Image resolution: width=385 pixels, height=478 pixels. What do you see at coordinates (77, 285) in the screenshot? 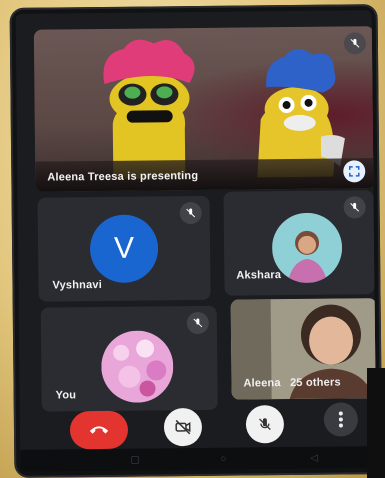
I see `participant-name-vyshnavi: Vyshnavi` at bounding box center [77, 285].